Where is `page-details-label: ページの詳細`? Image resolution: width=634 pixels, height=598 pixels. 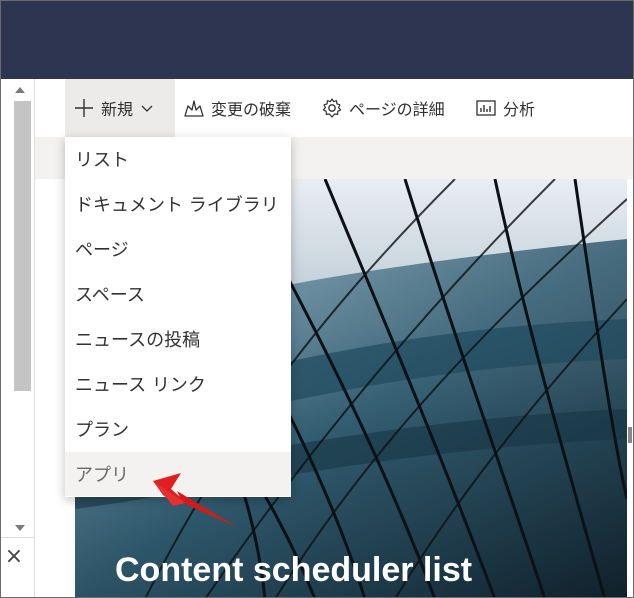 page-details-label: ページの詳細 is located at coordinates (397, 109).